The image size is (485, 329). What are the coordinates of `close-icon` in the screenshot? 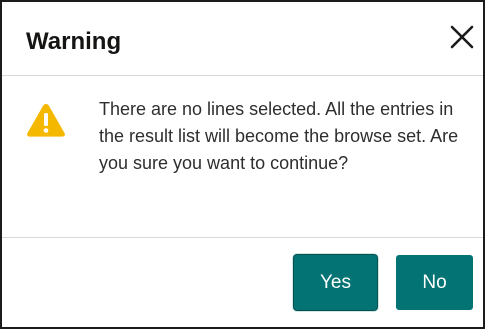 It's located at (462, 37).